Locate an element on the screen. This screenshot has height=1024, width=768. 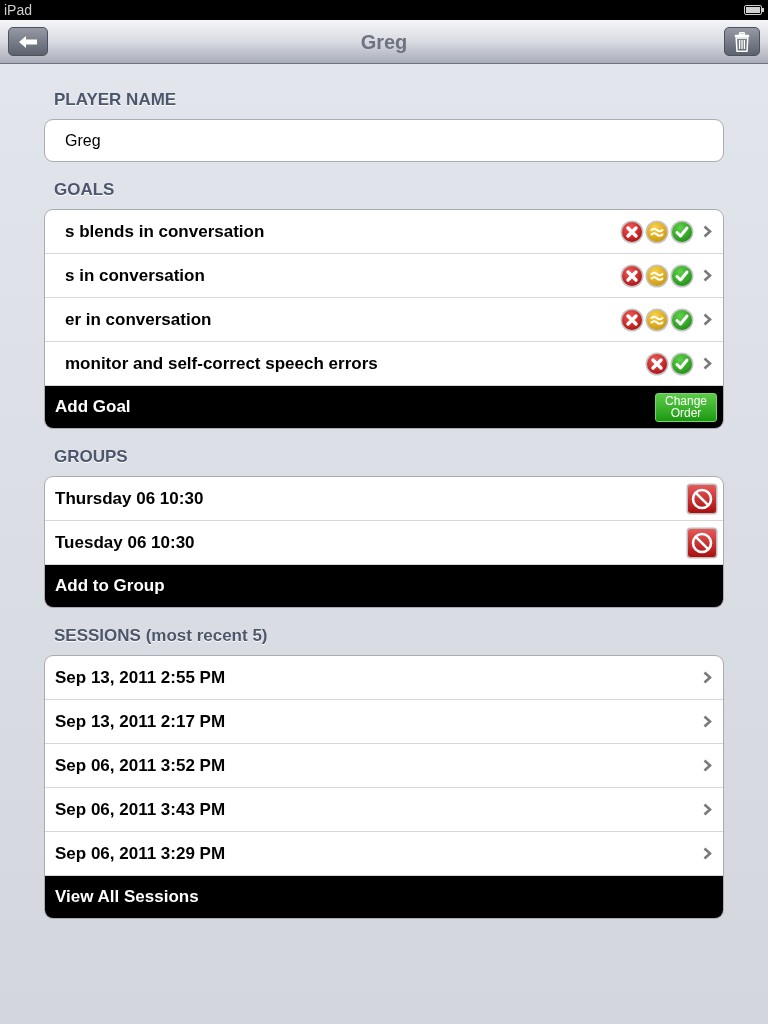
section-header: GROUPS is located at coordinates (91, 457).